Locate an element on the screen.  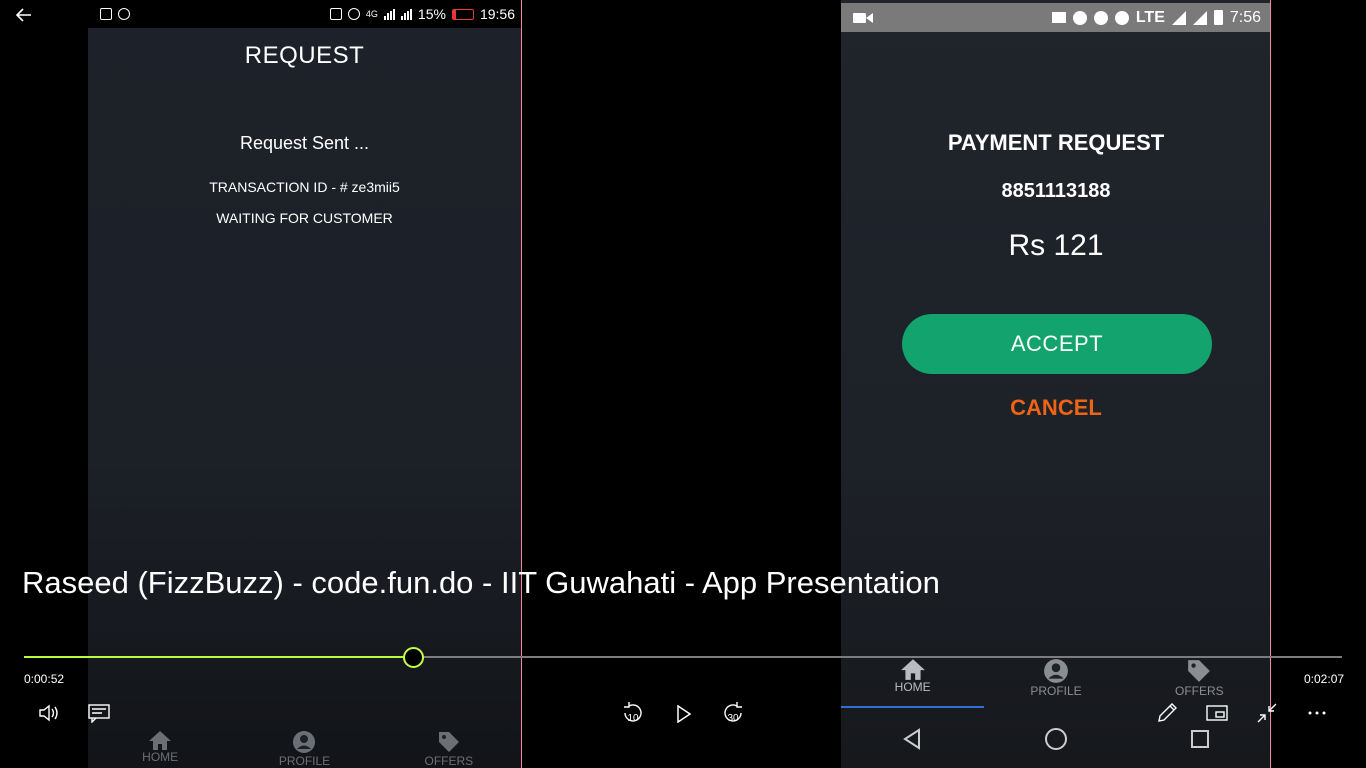
waiting-status: WAITING FOR CUSTOMER is located at coordinates (304, 218).